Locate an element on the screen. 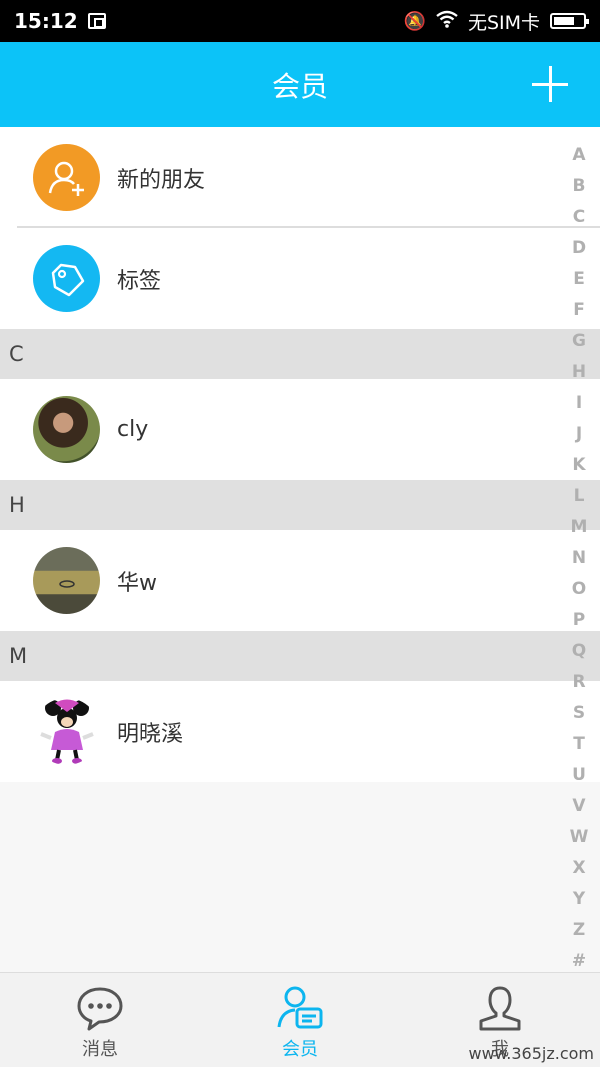 This screenshot has height=1067, width=600. tab-members: 会员 is located at coordinates (300, 1020).